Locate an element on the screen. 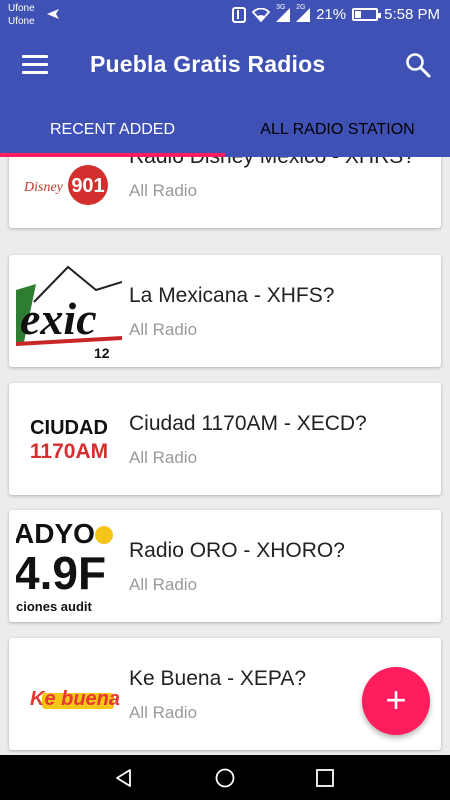 Image resolution: width=450 pixels, height=800 pixels. network-3g: 3G is located at coordinates (281, 7).